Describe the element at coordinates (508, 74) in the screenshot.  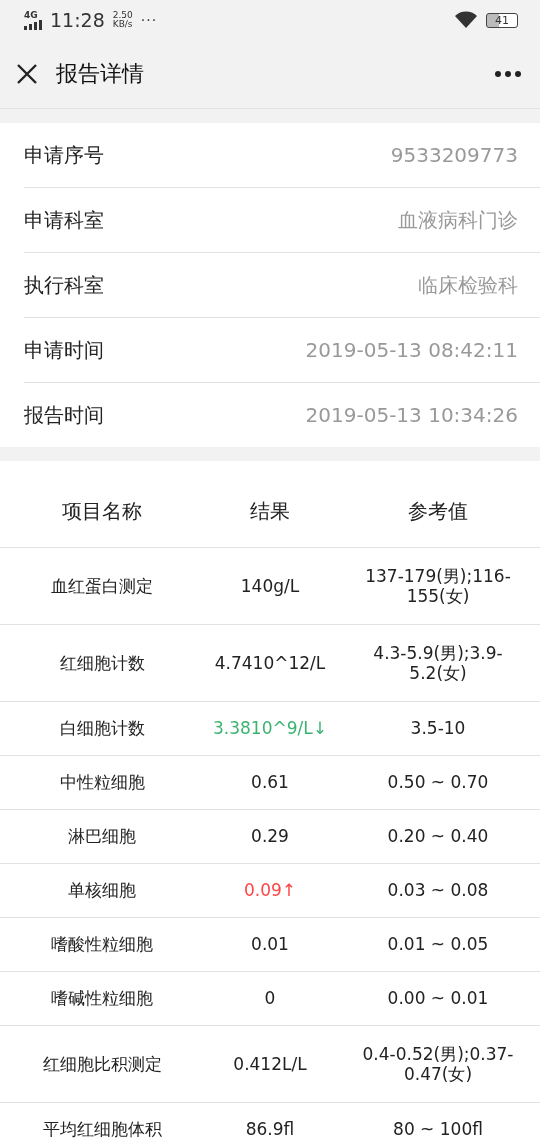
I see `more-icon` at that location.